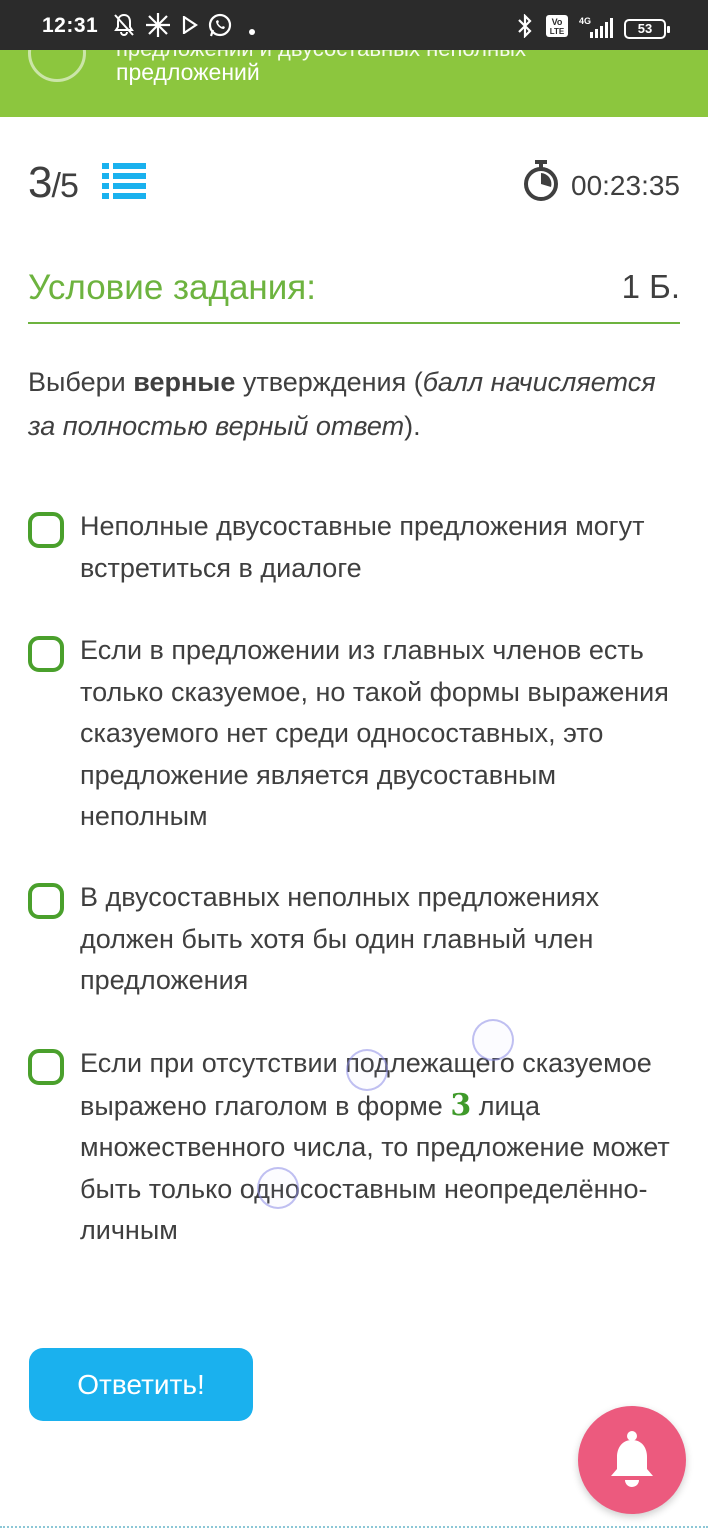 This screenshot has width=708, height=1536. Describe the element at coordinates (40, 182) in the screenshot. I see `progress-current: 3` at that location.